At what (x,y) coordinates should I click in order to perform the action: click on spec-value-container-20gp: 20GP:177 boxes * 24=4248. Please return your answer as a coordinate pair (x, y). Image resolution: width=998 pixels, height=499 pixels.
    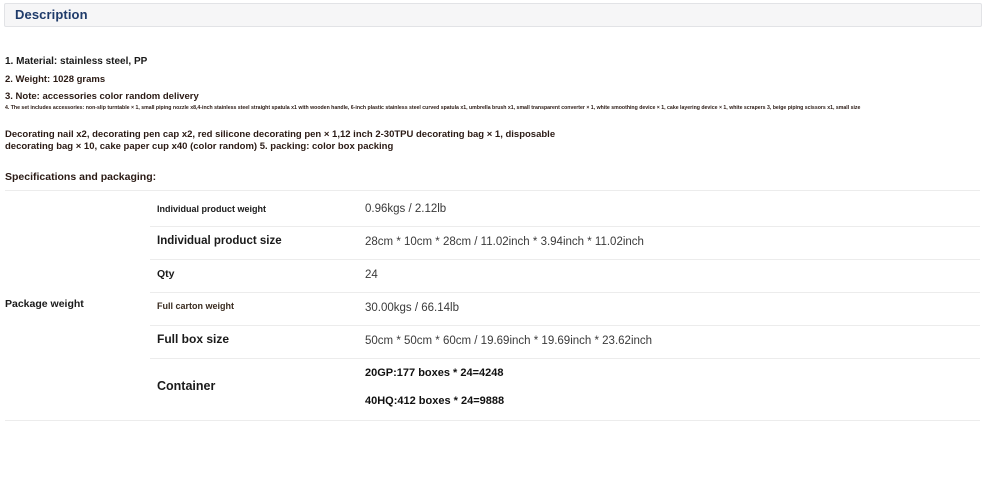
    Looking at the image, I should click on (434, 373).